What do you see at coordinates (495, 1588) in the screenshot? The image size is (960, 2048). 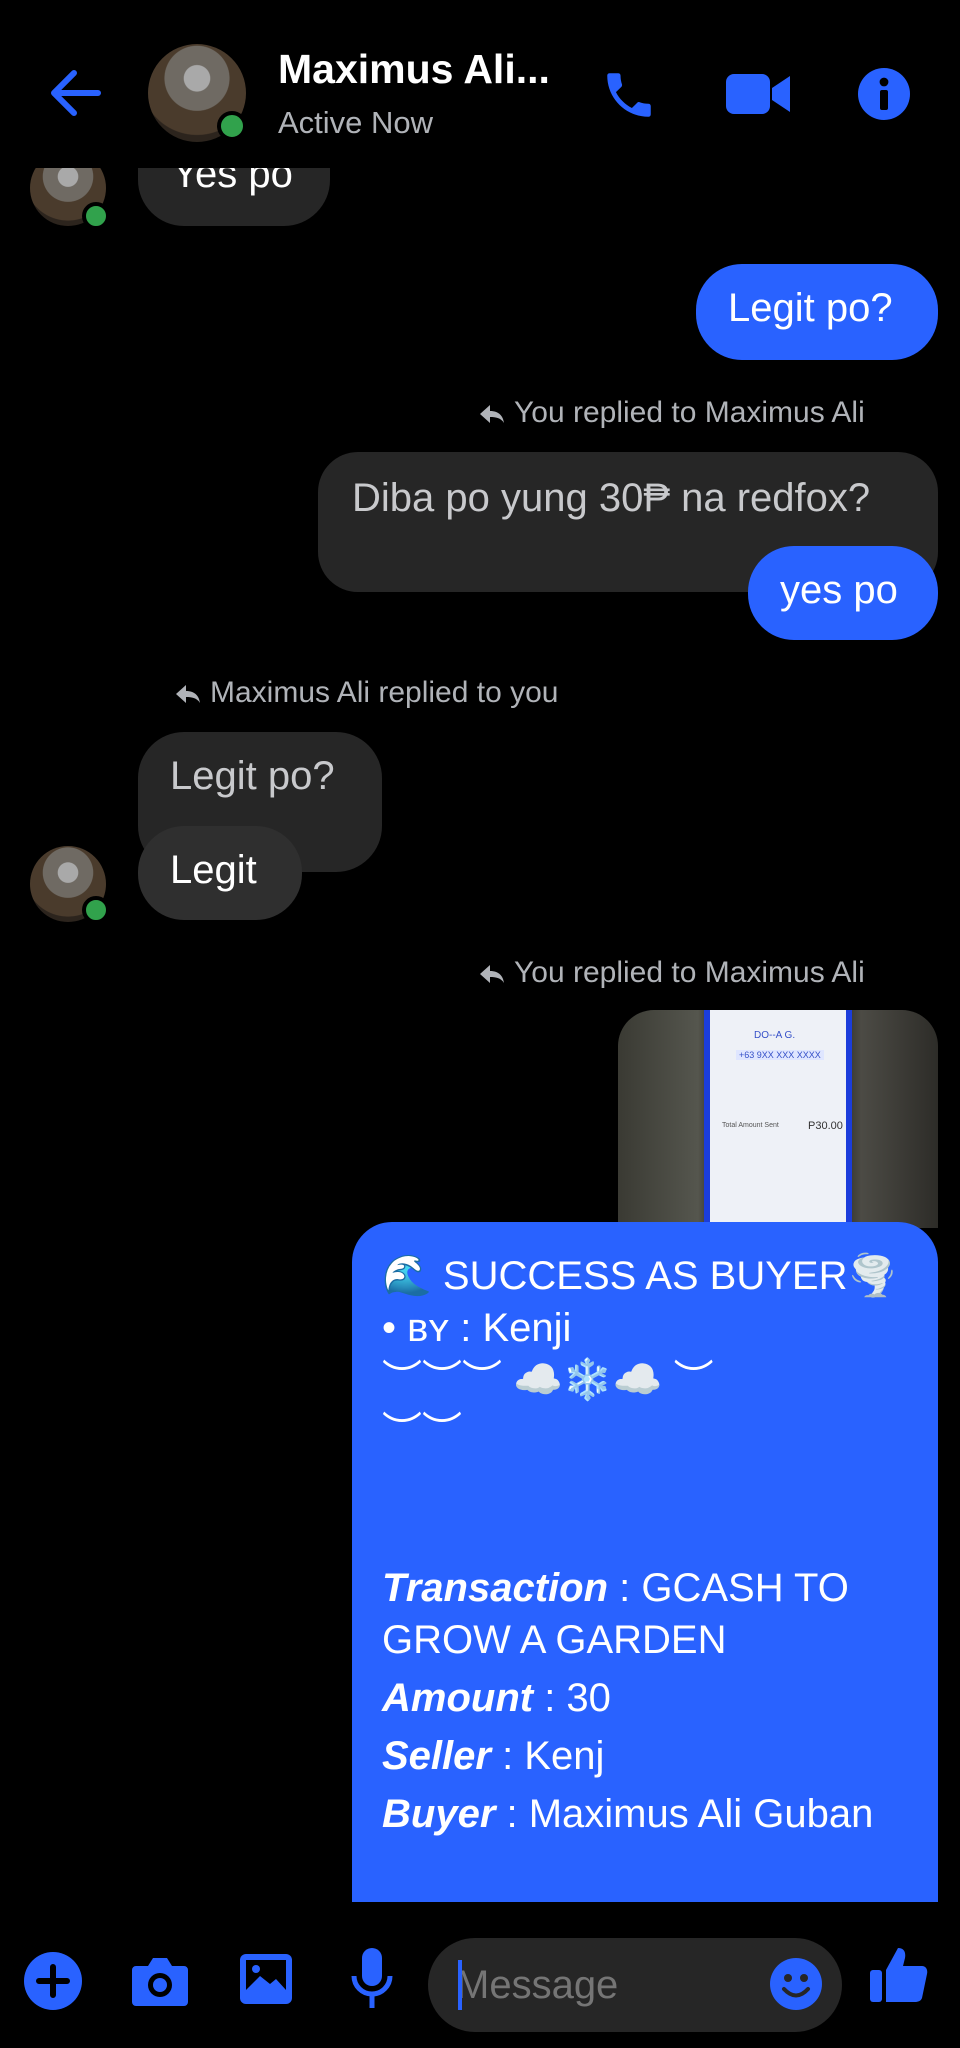 I see `transaction-label: Transaction` at bounding box center [495, 1588].